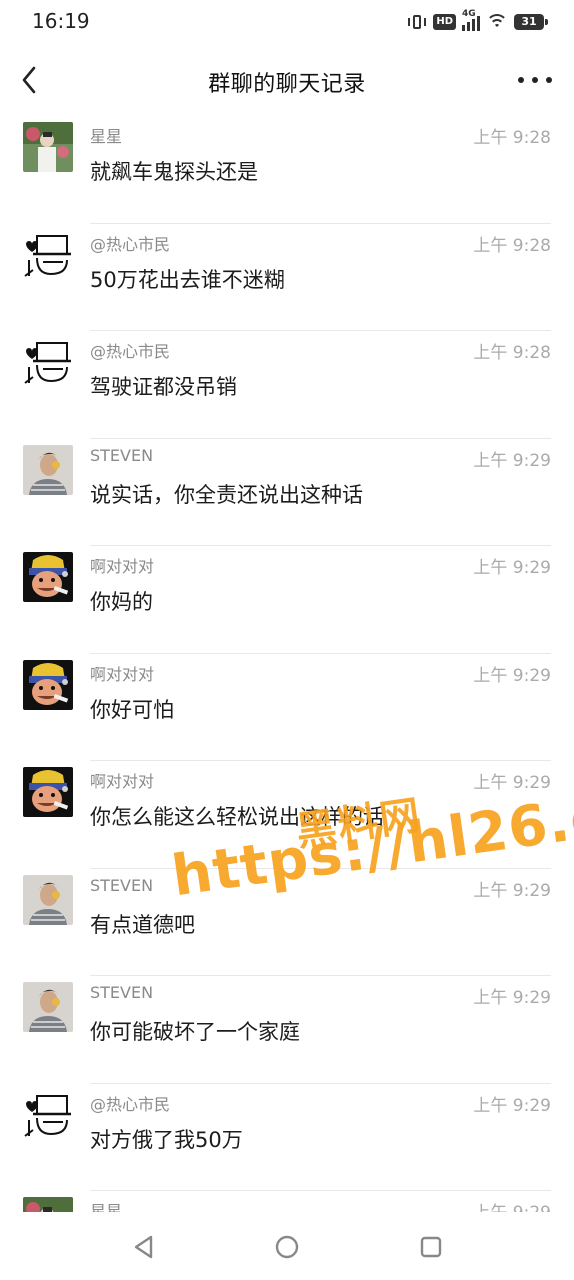 The height and width of the screenshot is (1280, 574). What do you see at coordinates (471, 20) in the screenshot?
I see `cellular-signal-icon: 4G` at bounding box center [471, 20].